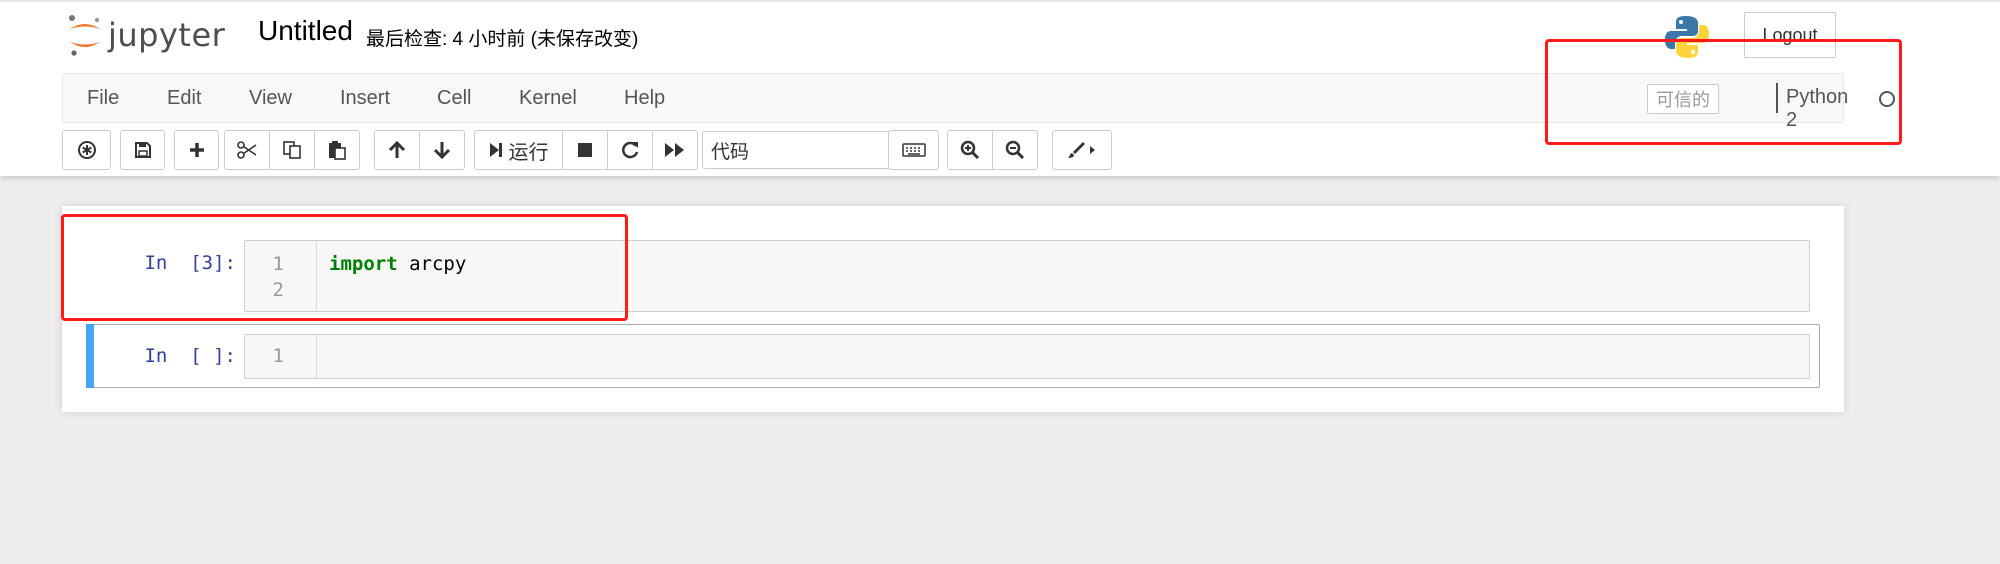 The width and height of the screenshot is (2000, 564). Describe the element at coordinates (644, 98) in the screenshot. I see `menu-help: Help` at that location.